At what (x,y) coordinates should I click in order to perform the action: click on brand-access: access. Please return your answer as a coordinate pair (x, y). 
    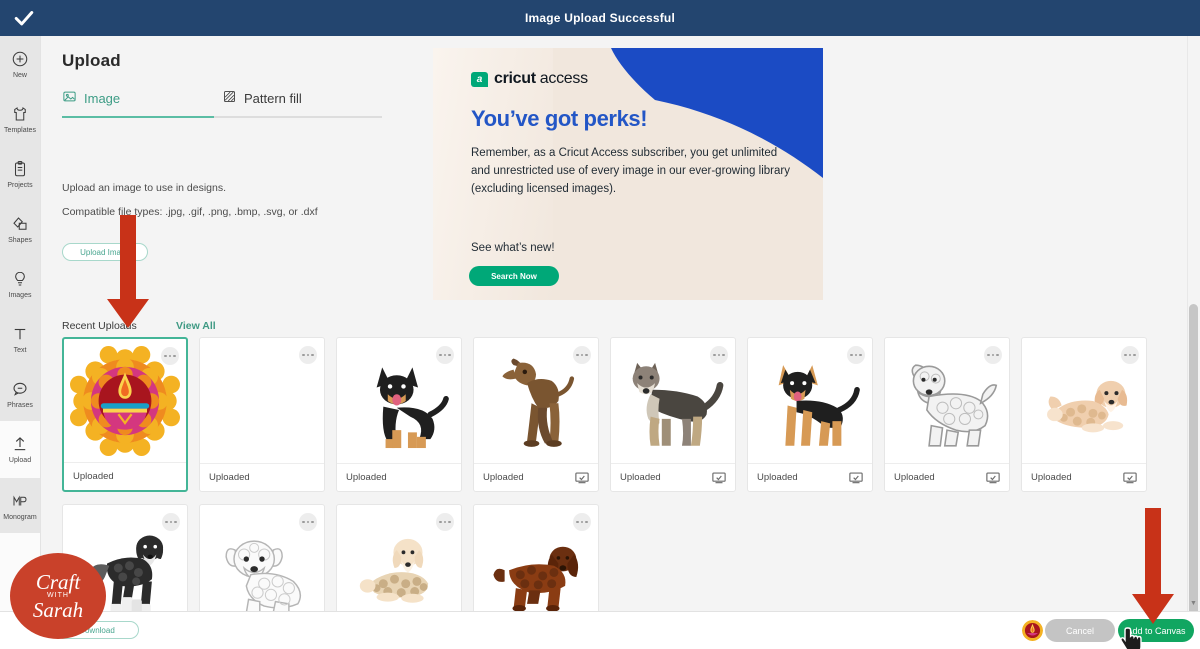
    Looking at the image, I should click on (563, 78).